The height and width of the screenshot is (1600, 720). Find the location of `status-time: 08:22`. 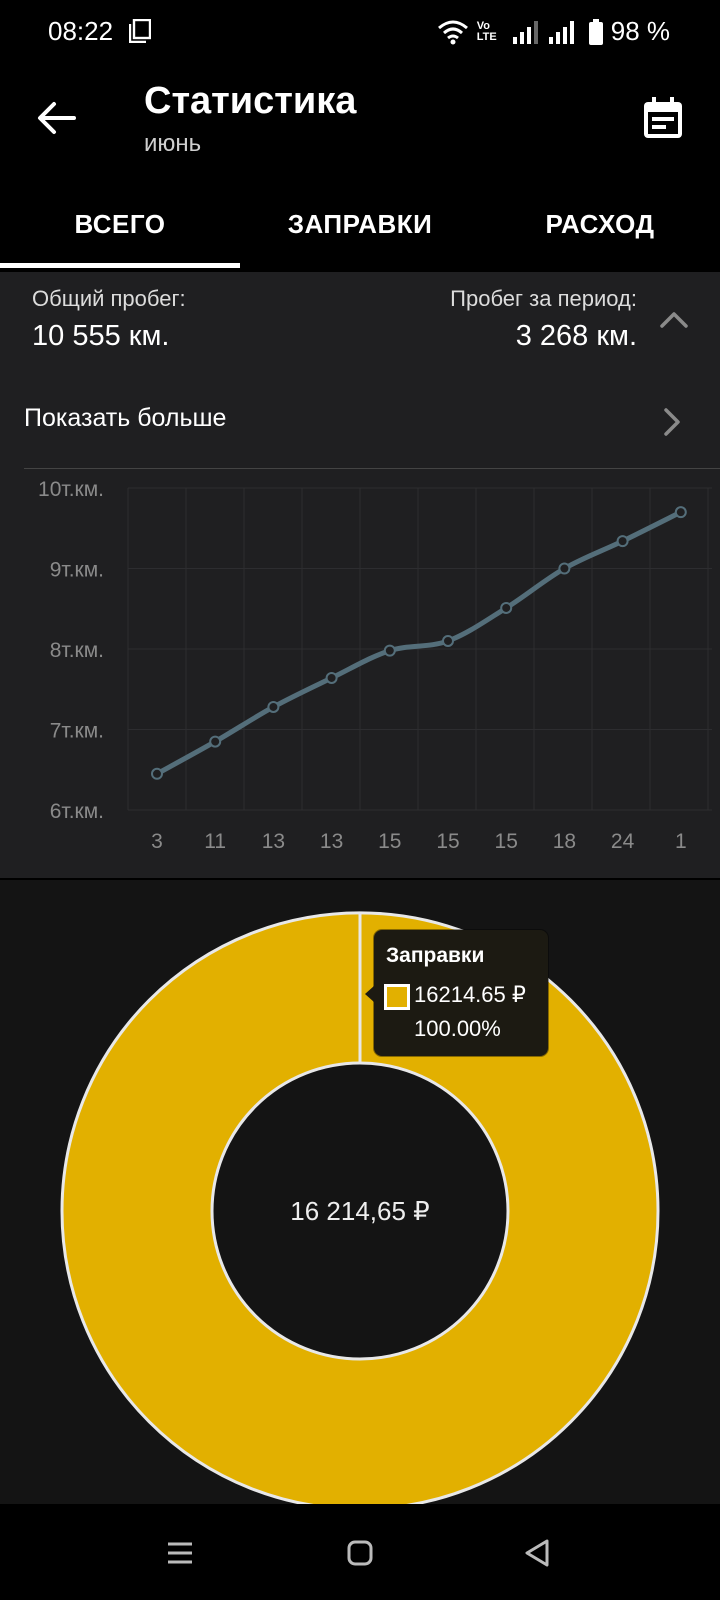

status-time: 08:22 is located at coordinates (81, 31).